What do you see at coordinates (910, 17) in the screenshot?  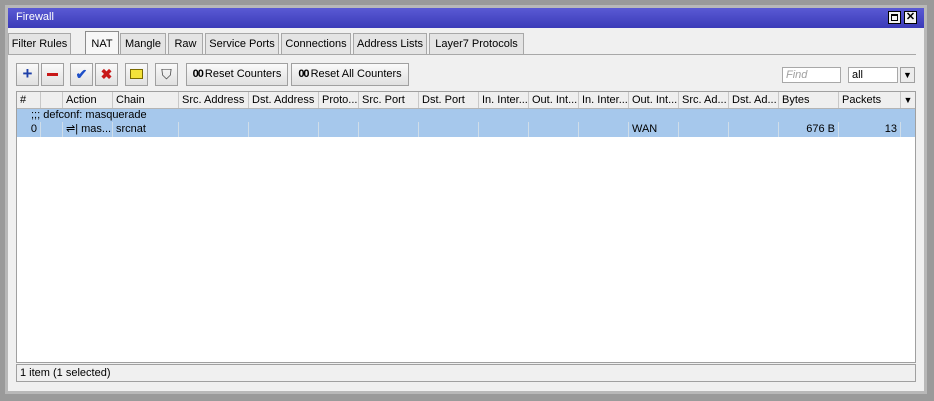 I see `close-button: ✕` at bounding box center [910, 17].